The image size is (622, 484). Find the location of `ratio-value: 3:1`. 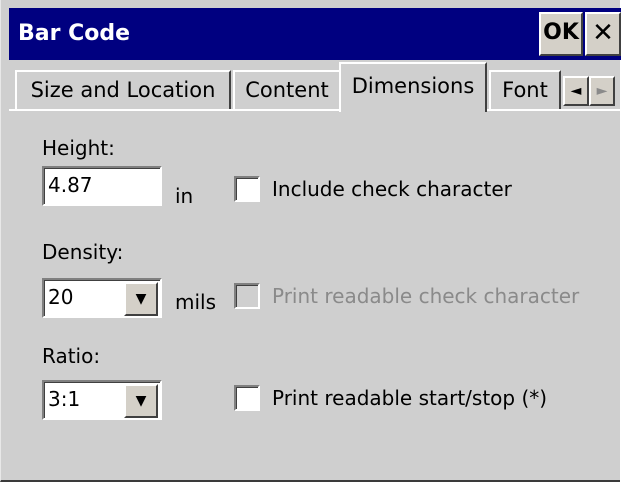

ratio-value: 3:1 is located at coordinates (64, 399).